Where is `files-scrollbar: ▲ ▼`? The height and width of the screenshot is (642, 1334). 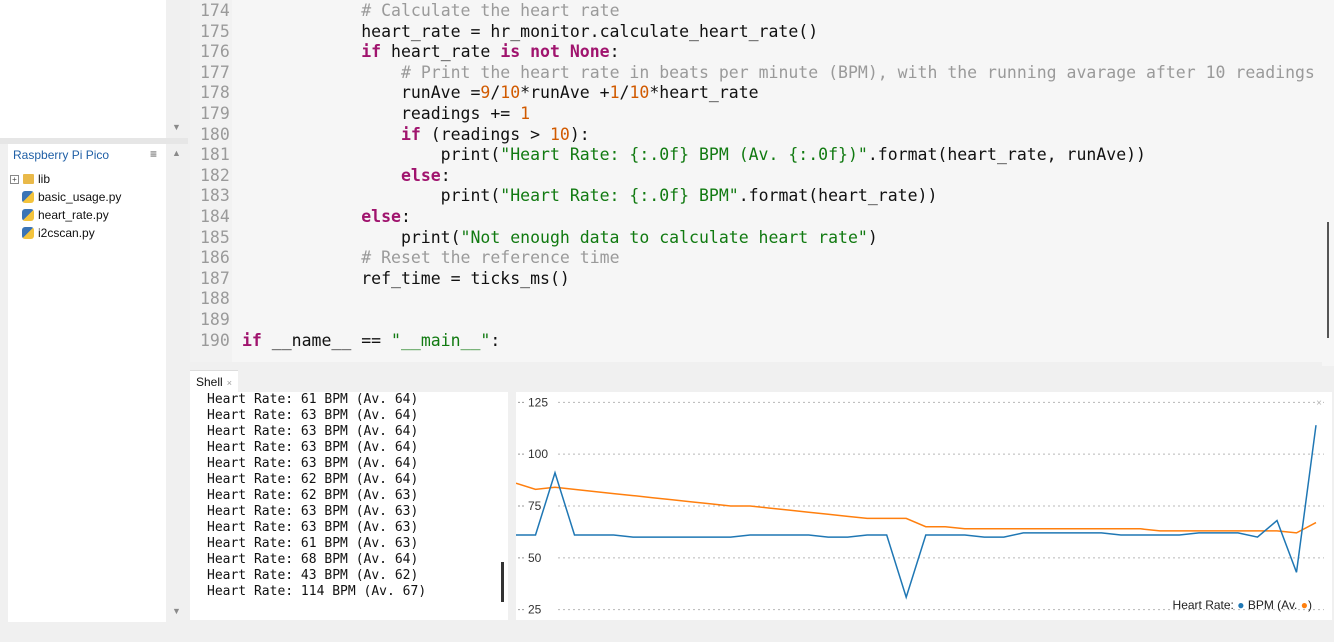 files-scrollbar: ▲ ▼ is located at coordinates (177, 383).